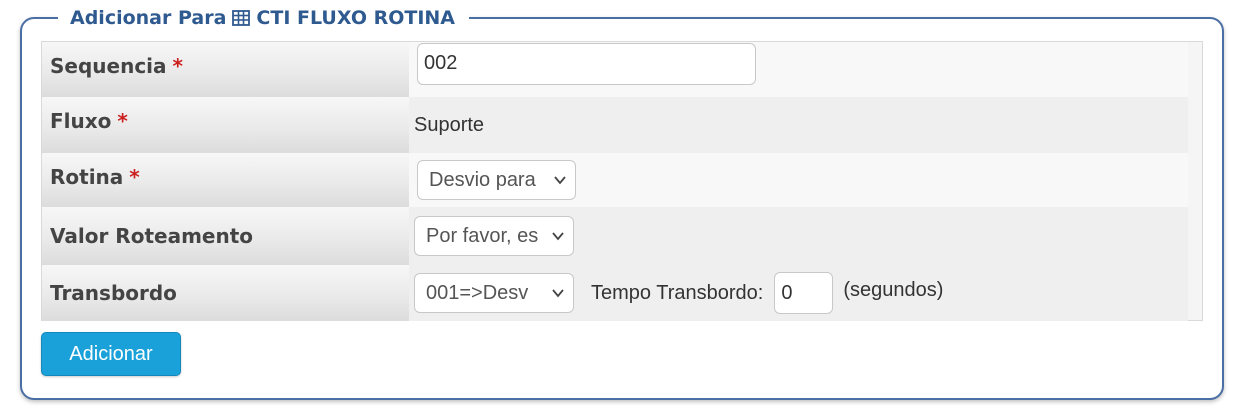 The height and width of the screenshot is (414, 1235). Describe the element at coordinates (798, 125) in the screenshot. I see `value-fluxo: Suporte` at that location.